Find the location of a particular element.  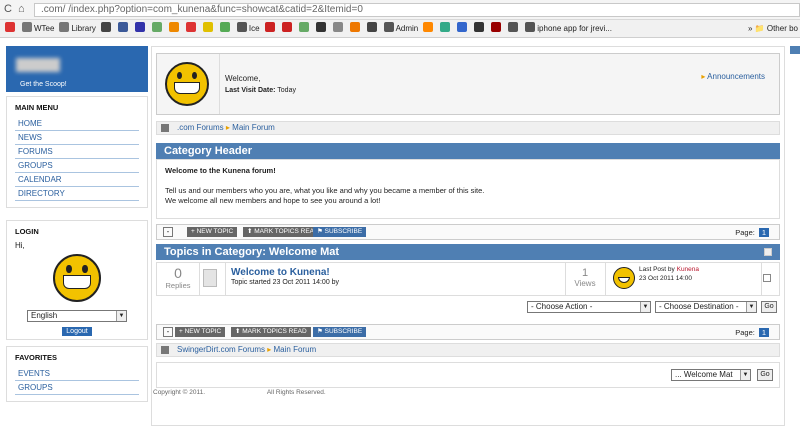

views-count: 1 Views is located at coordinates (585, 277).